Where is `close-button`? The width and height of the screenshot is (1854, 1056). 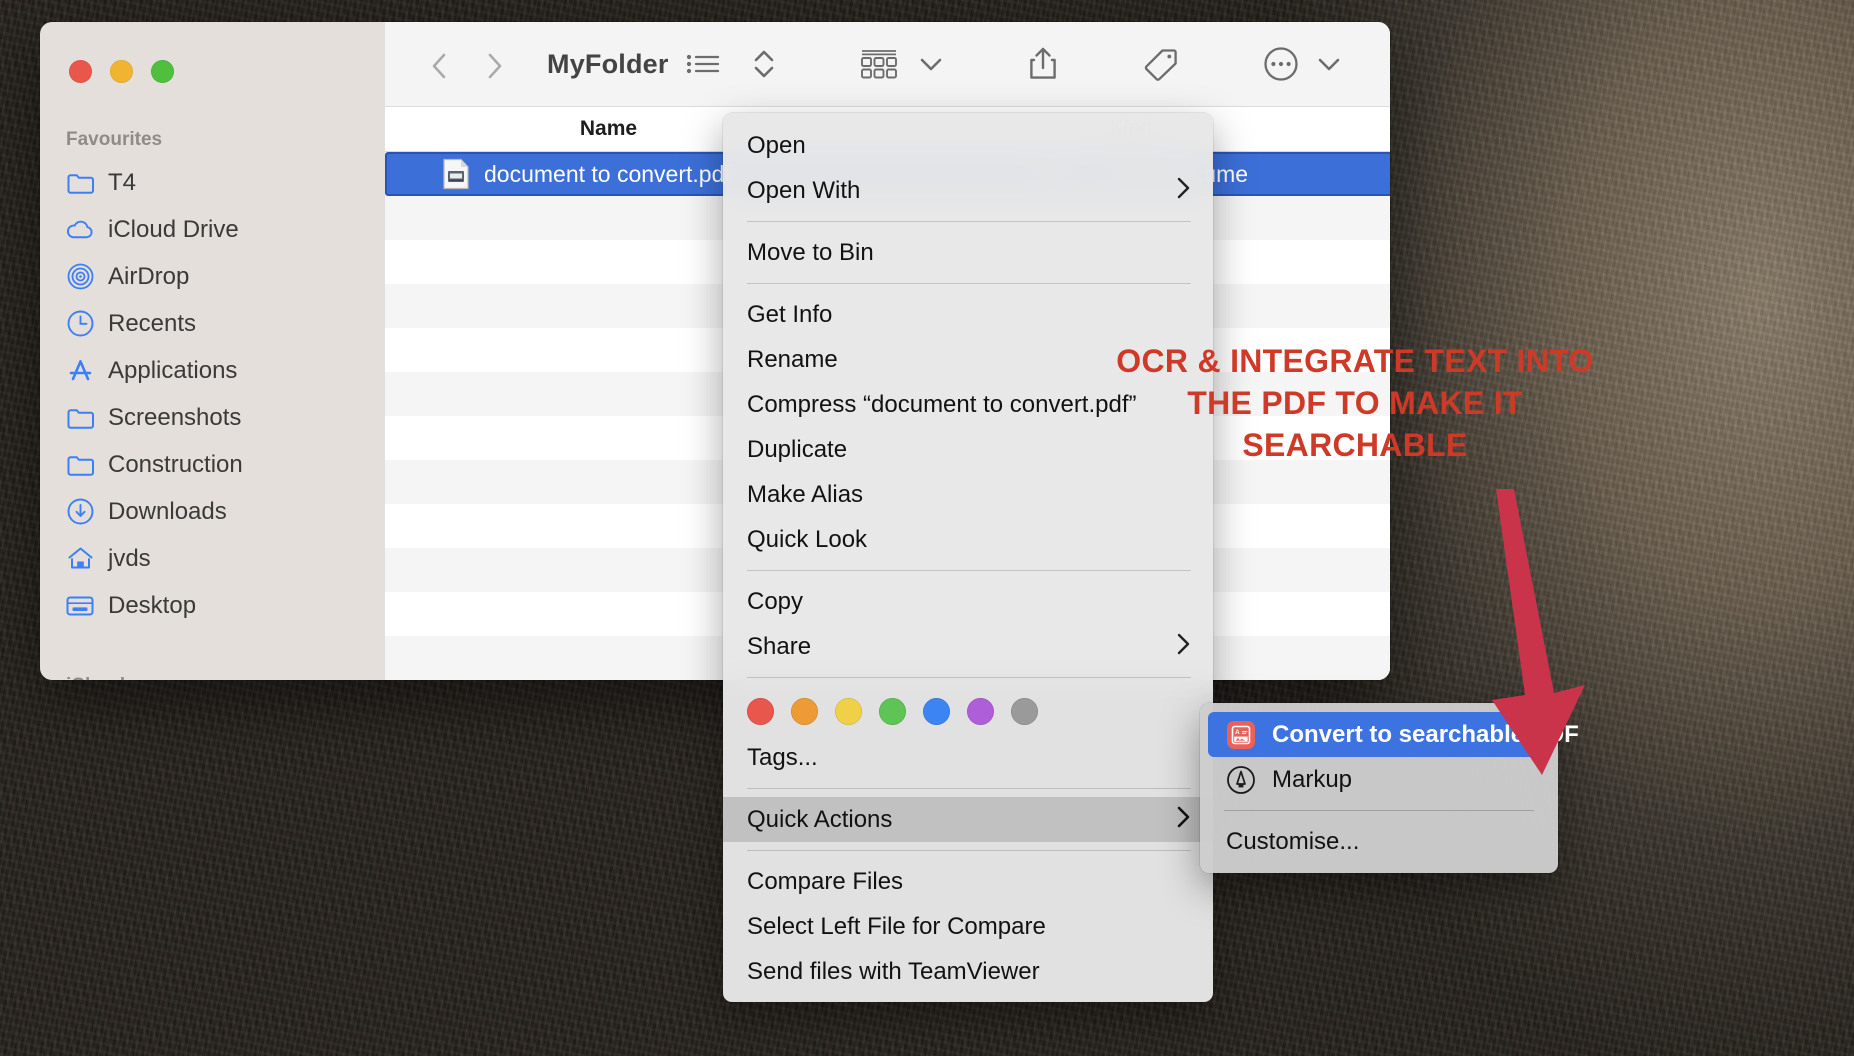
close-button is located at coordinates (80, 71).